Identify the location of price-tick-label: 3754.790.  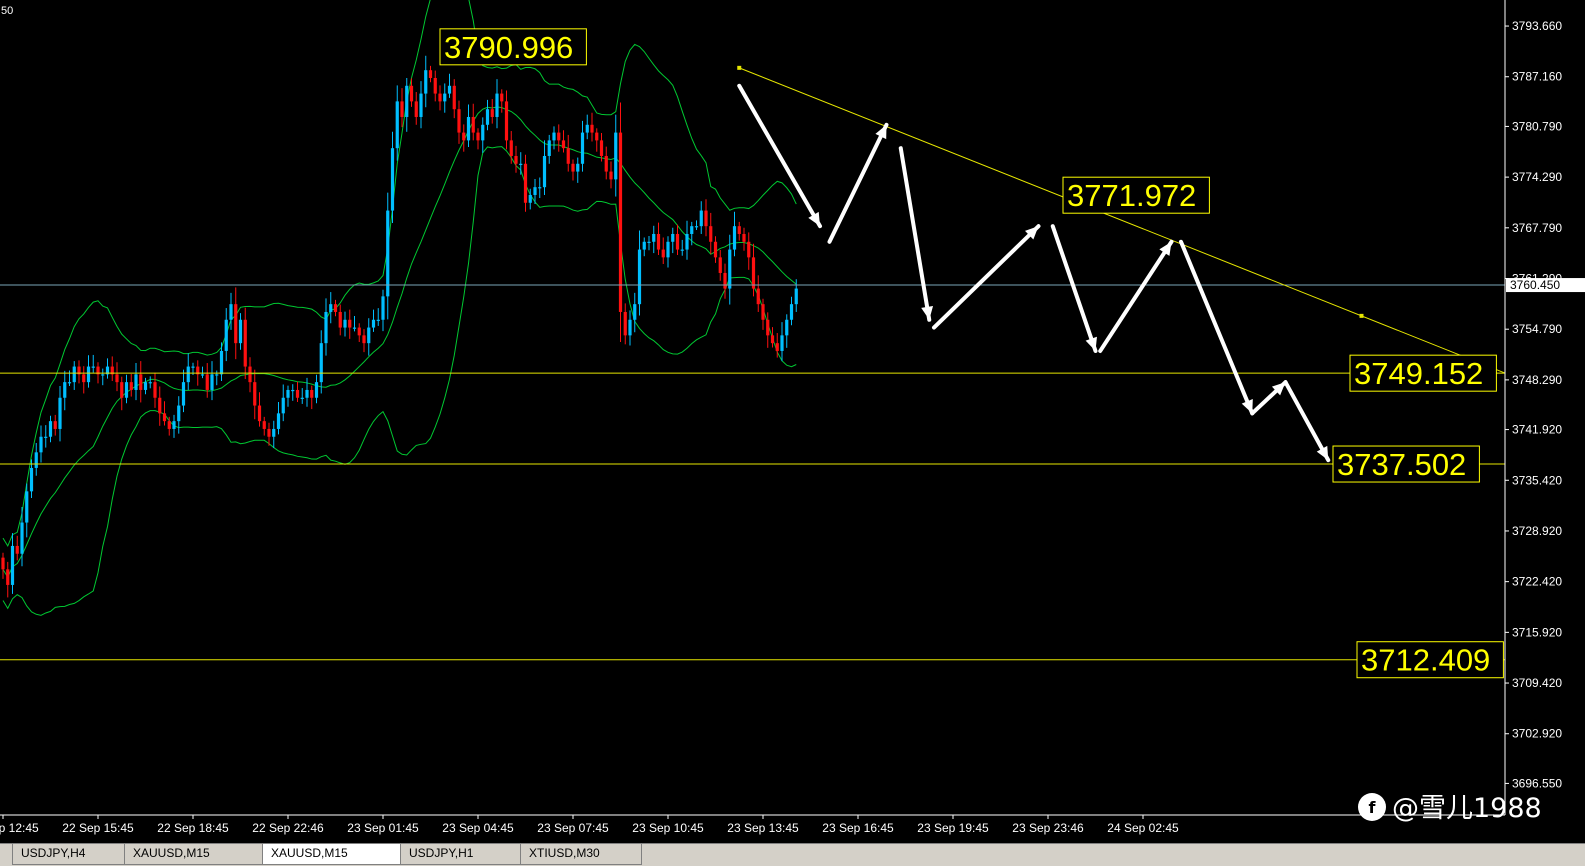
(1537, 329).